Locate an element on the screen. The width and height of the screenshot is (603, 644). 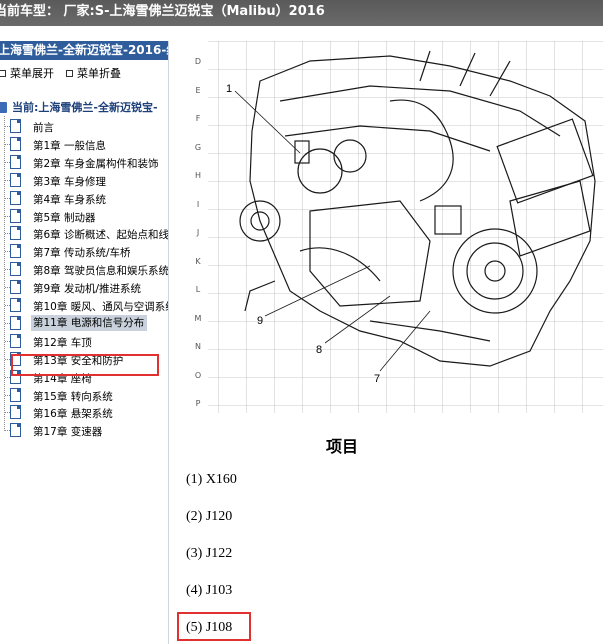
tree-item-chapter: 第12章 车顶 is located at coordinates (84, 341).